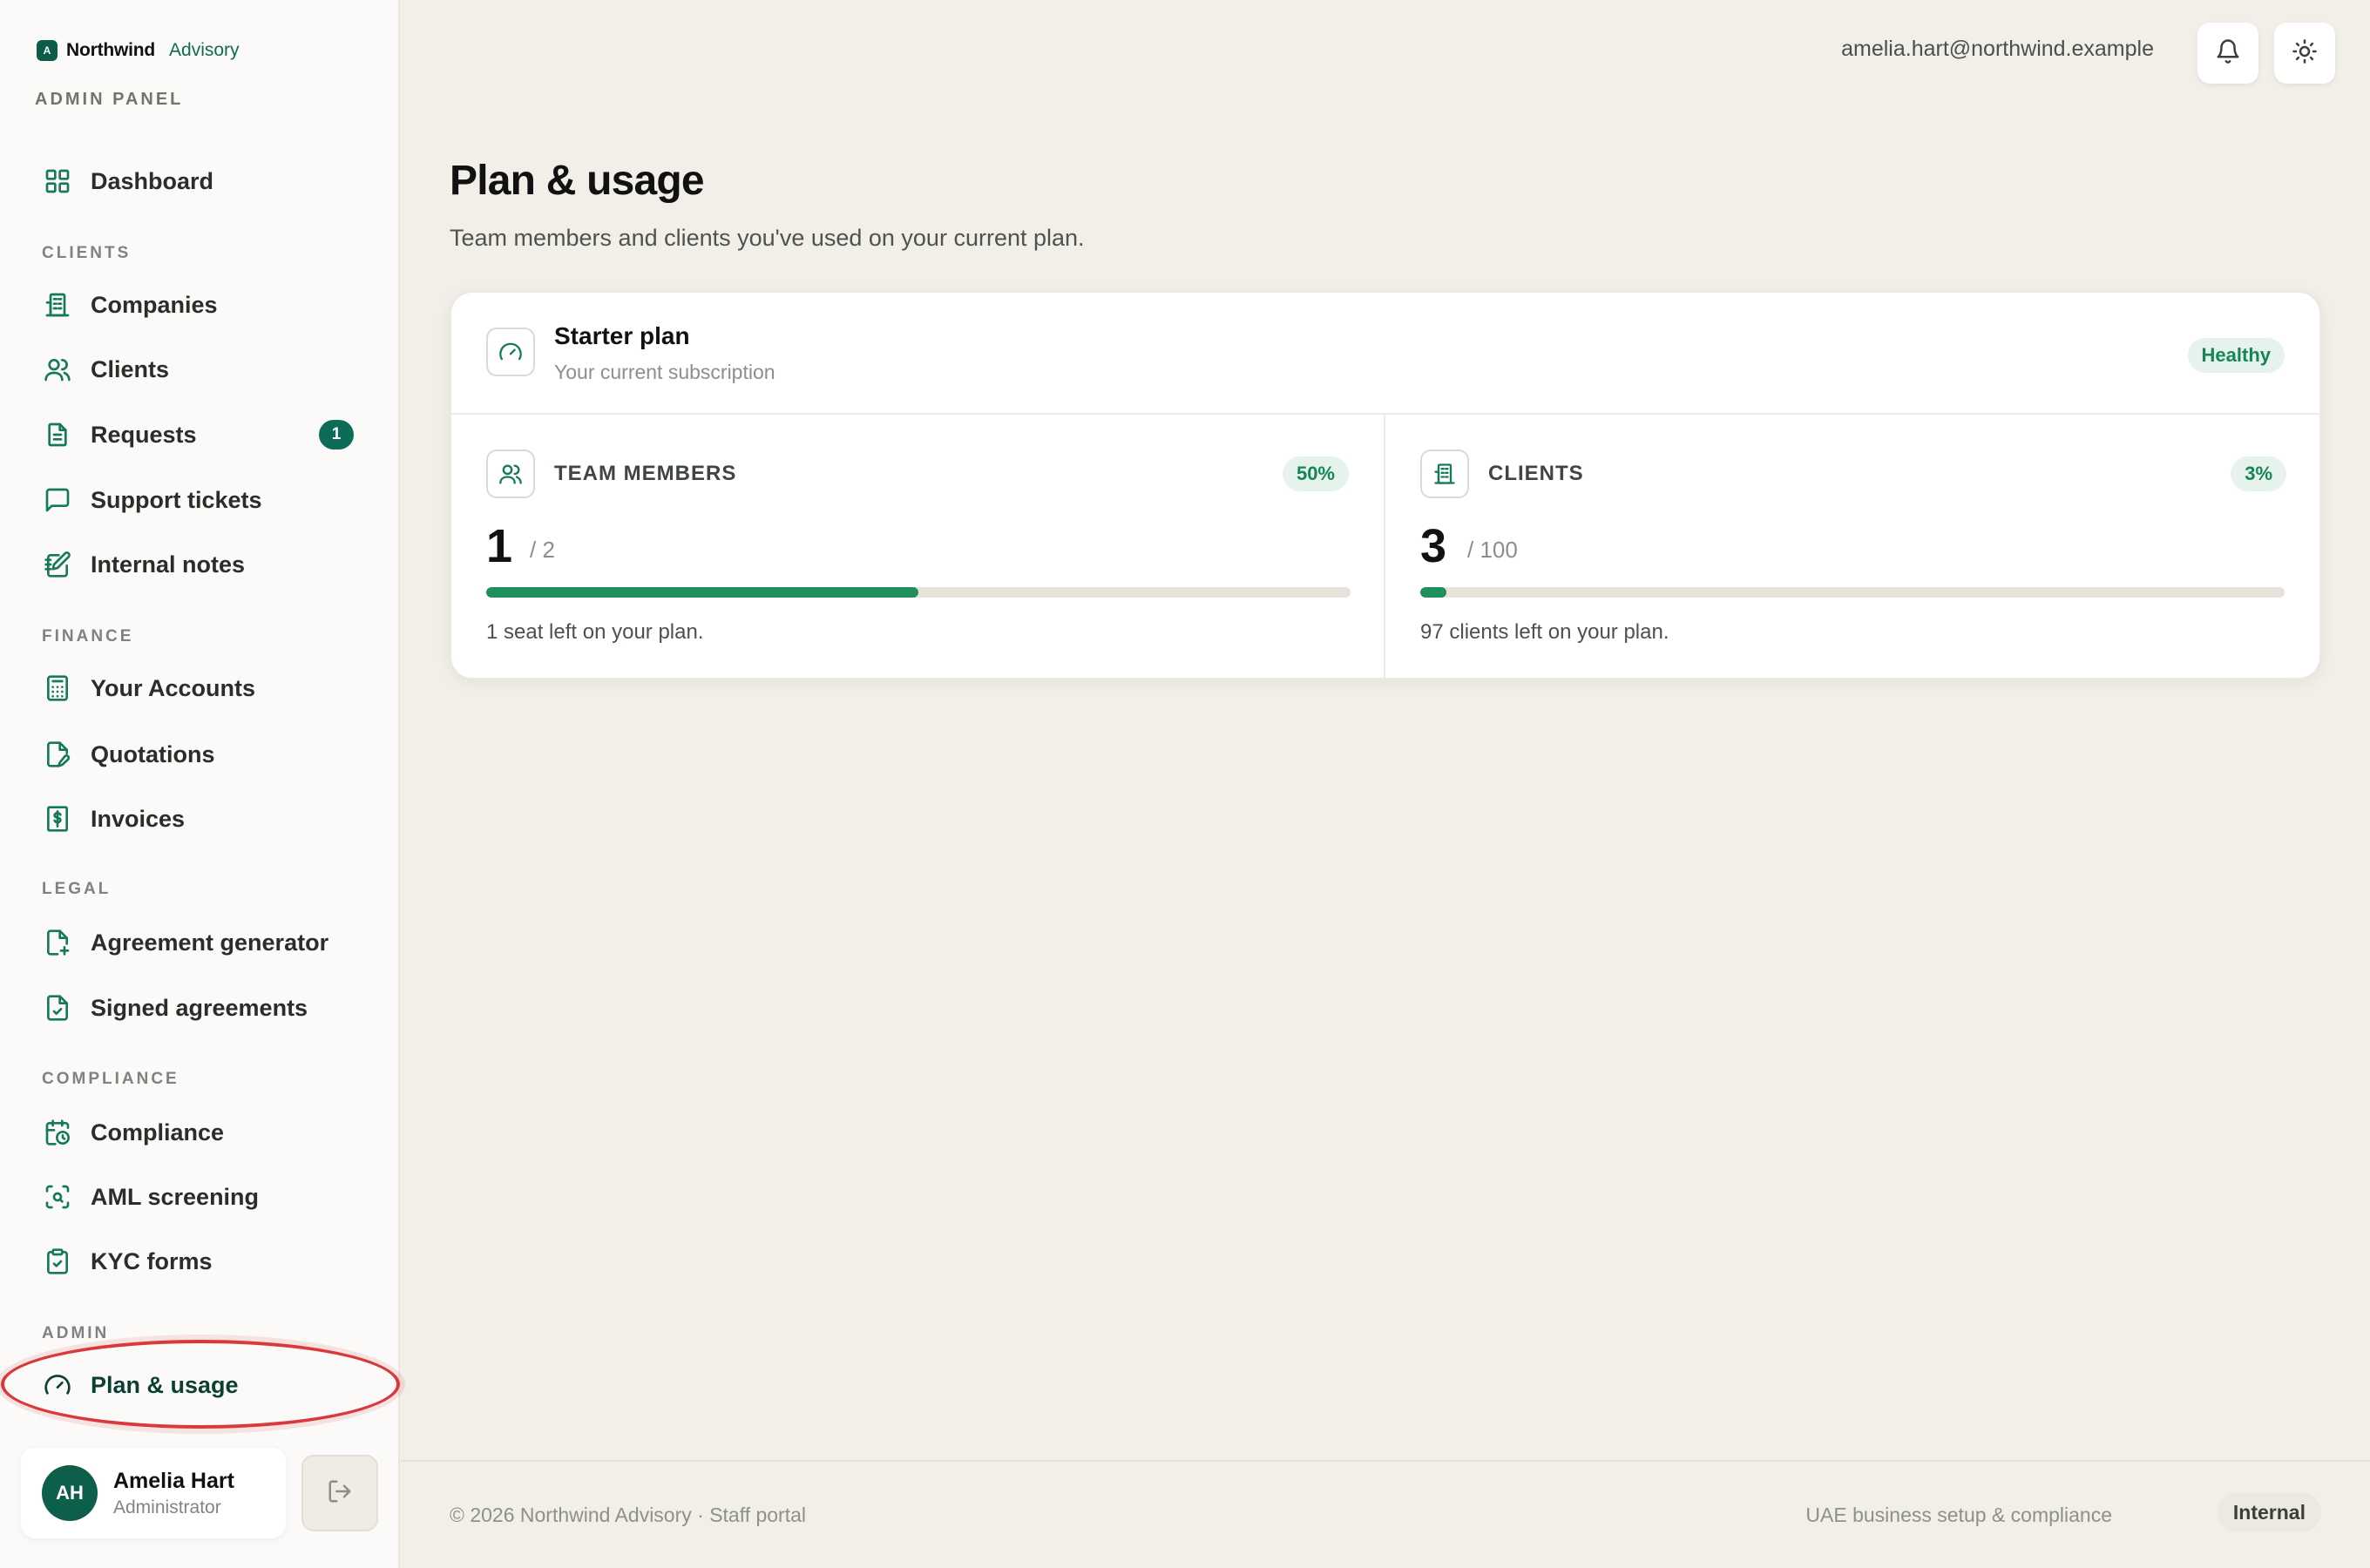 The image size is (2370, 1568). I want to click on sidebar-item-aml-screening: AML screening, so click(199, 1197).